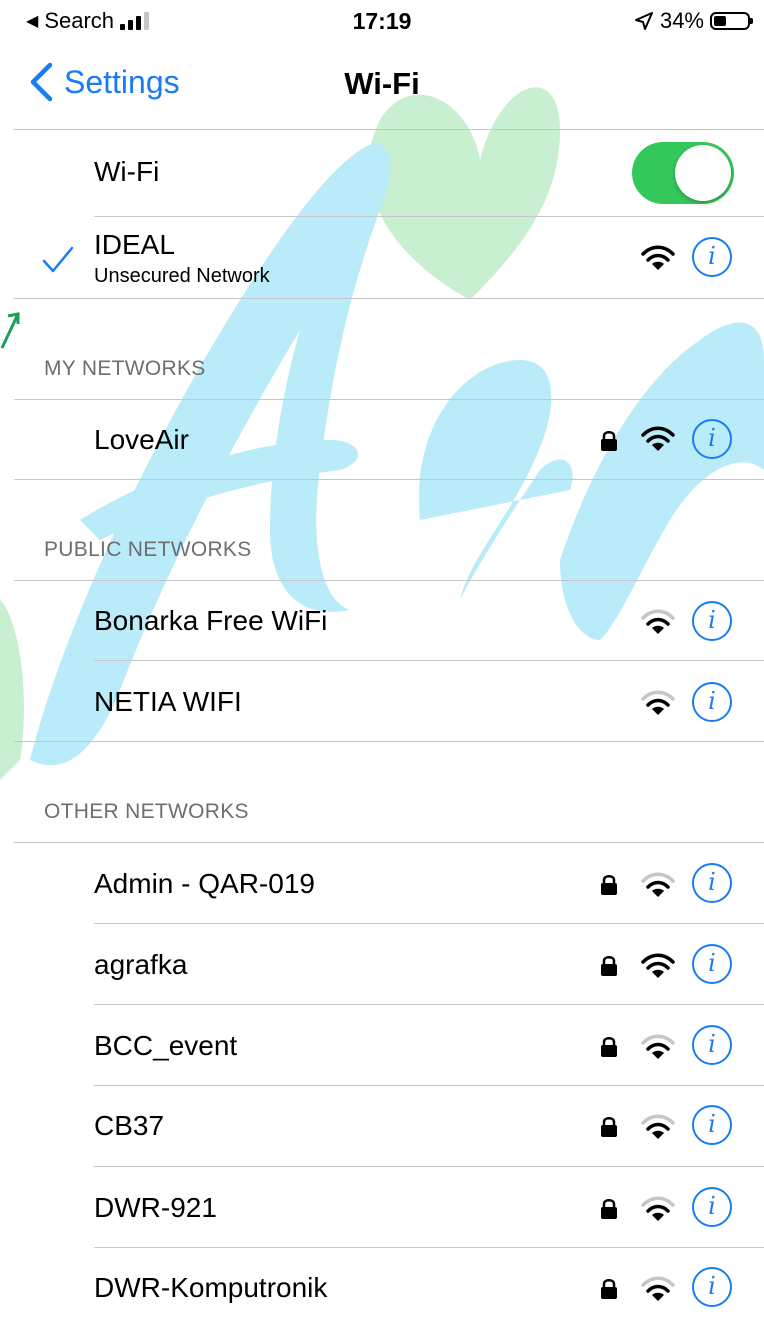  Describe the element at coordinates (166, 1045) in the screenshot. I see `network-name: BCC_event` at that location.